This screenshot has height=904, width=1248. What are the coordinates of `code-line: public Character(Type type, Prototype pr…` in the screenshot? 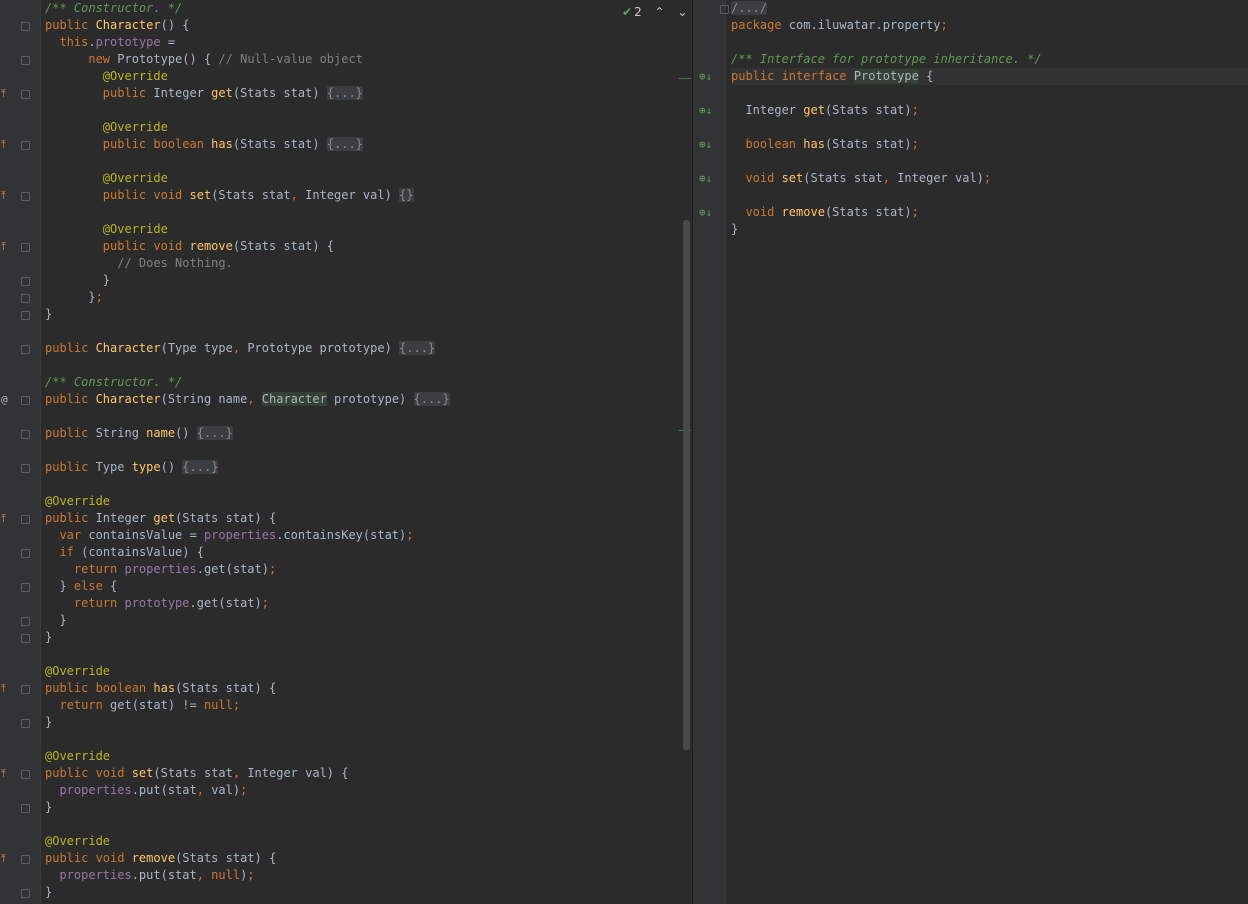 It's located at (362, 348).